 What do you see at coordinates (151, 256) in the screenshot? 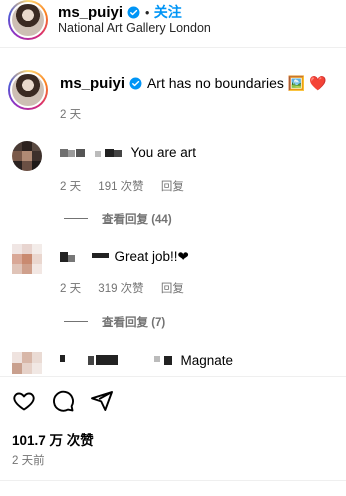
I see `comment-text: Great job!!❤` at bounding box center [151, 256].